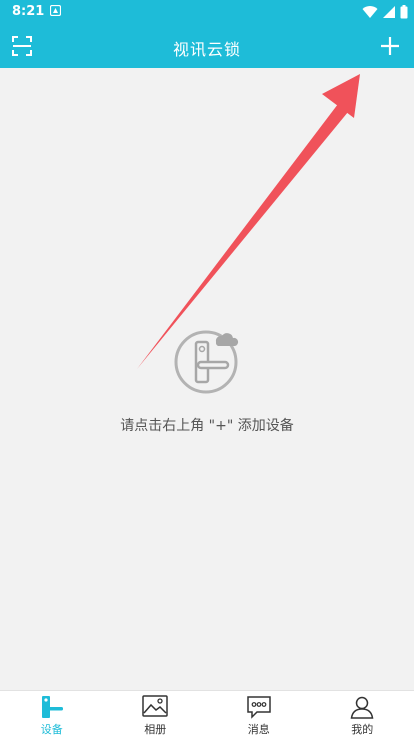 This screenshot has height=736, width=414. What do you see at coordinates (259, 707) in the screenshot?
I see `message-icon` at bounding box center [259, 707].